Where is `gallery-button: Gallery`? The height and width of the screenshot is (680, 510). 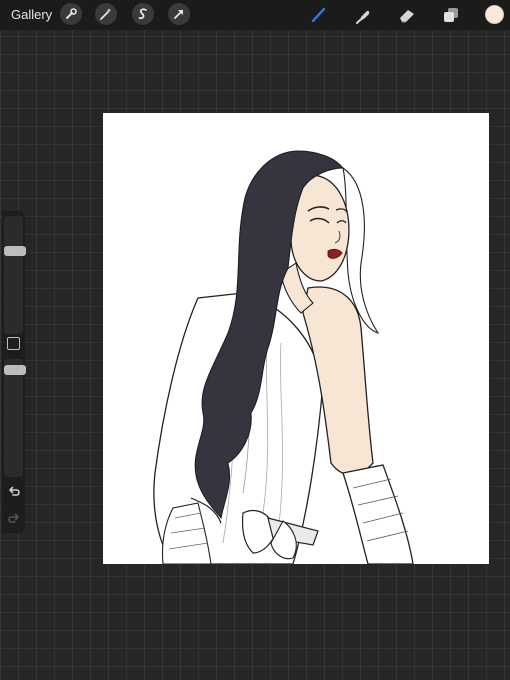 gallery-button: Gallery is located at coordinates (31, 14).